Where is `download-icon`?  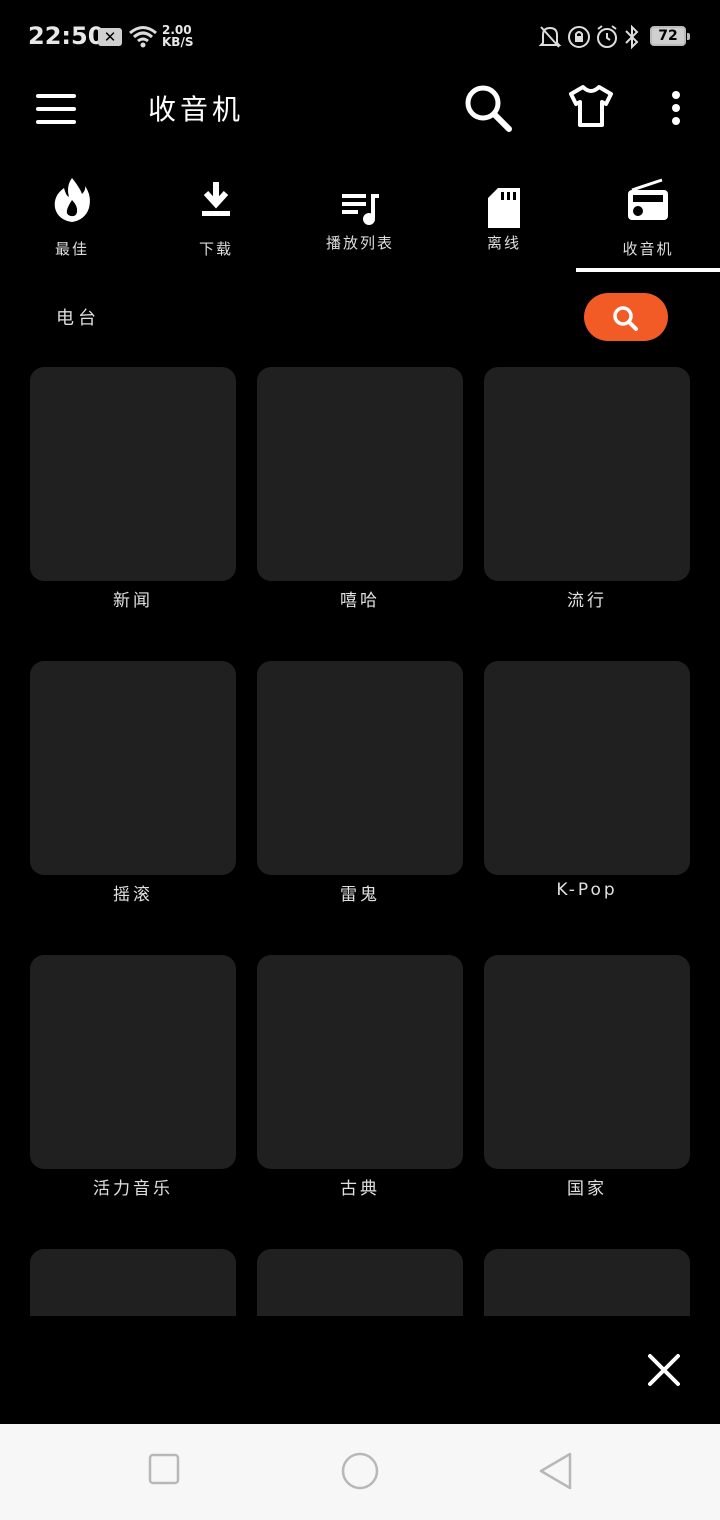
download-icon is located at coordinates (216, 199).